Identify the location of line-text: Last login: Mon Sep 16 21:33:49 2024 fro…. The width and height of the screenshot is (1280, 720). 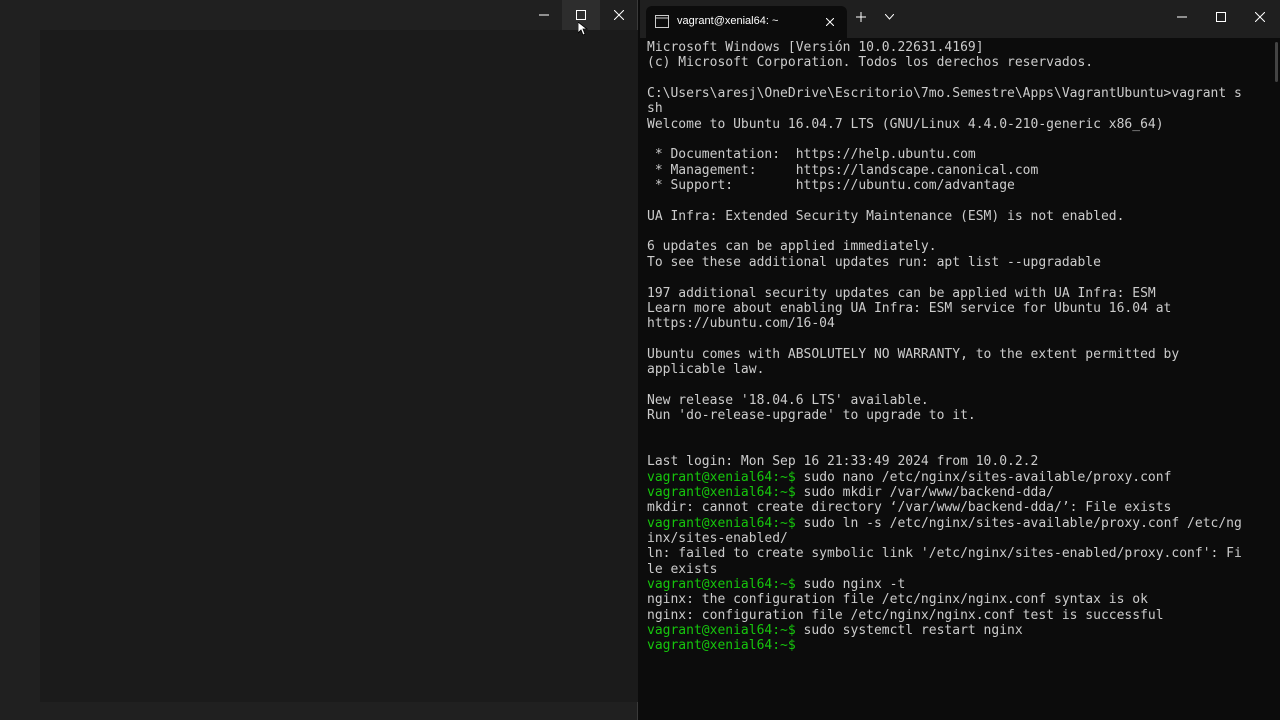
(843, 462).